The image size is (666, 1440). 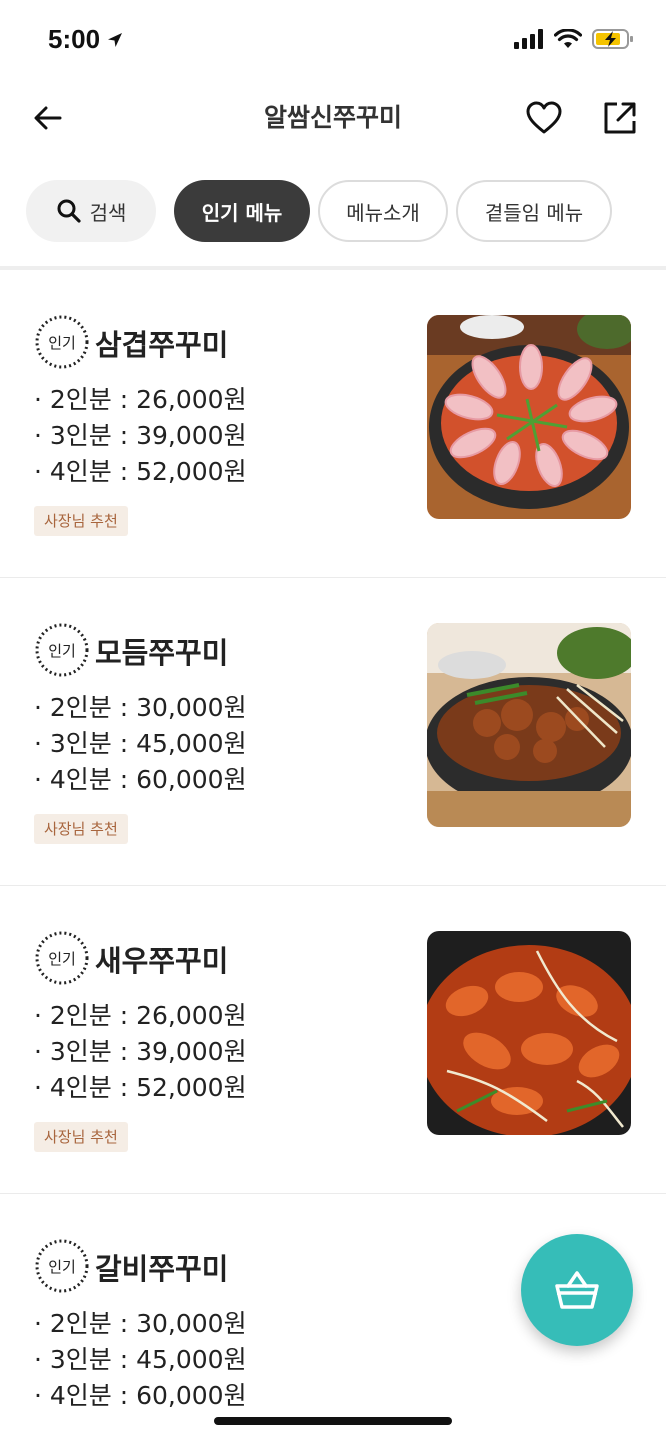 I want to click on heart-icon, so click(x=544, y=117).